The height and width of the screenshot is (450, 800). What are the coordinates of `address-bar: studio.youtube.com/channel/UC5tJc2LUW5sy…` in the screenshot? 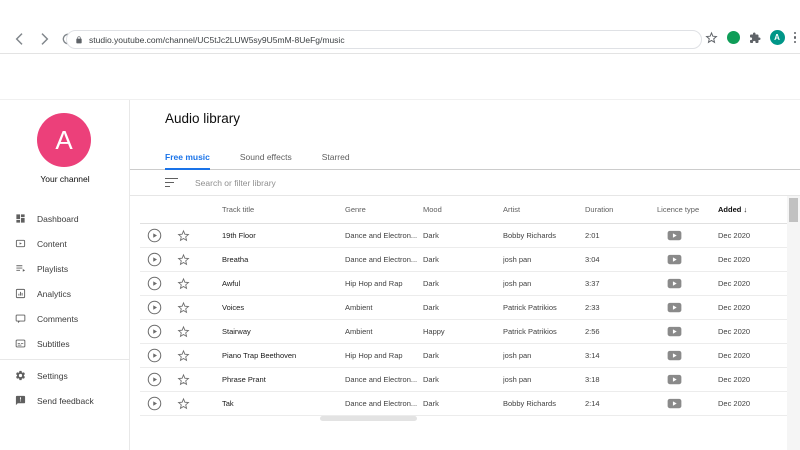 It's located at (384, 39).